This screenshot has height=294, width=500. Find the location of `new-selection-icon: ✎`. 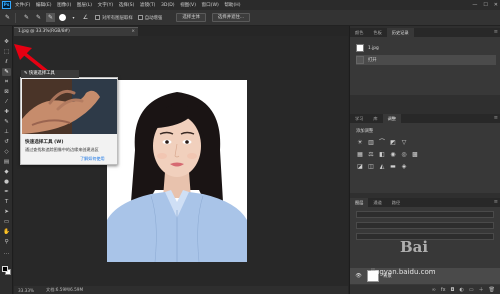

new-selection-icon: ✎ is located at coordinates (26, 17).